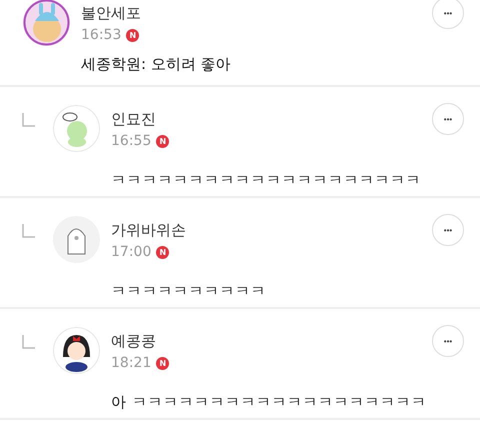 The image size is (480, 444). What do you see at coordinates (131, 141) in the screenshot?
I see `comment-time: 16:55` at bounding box center [131, 141].